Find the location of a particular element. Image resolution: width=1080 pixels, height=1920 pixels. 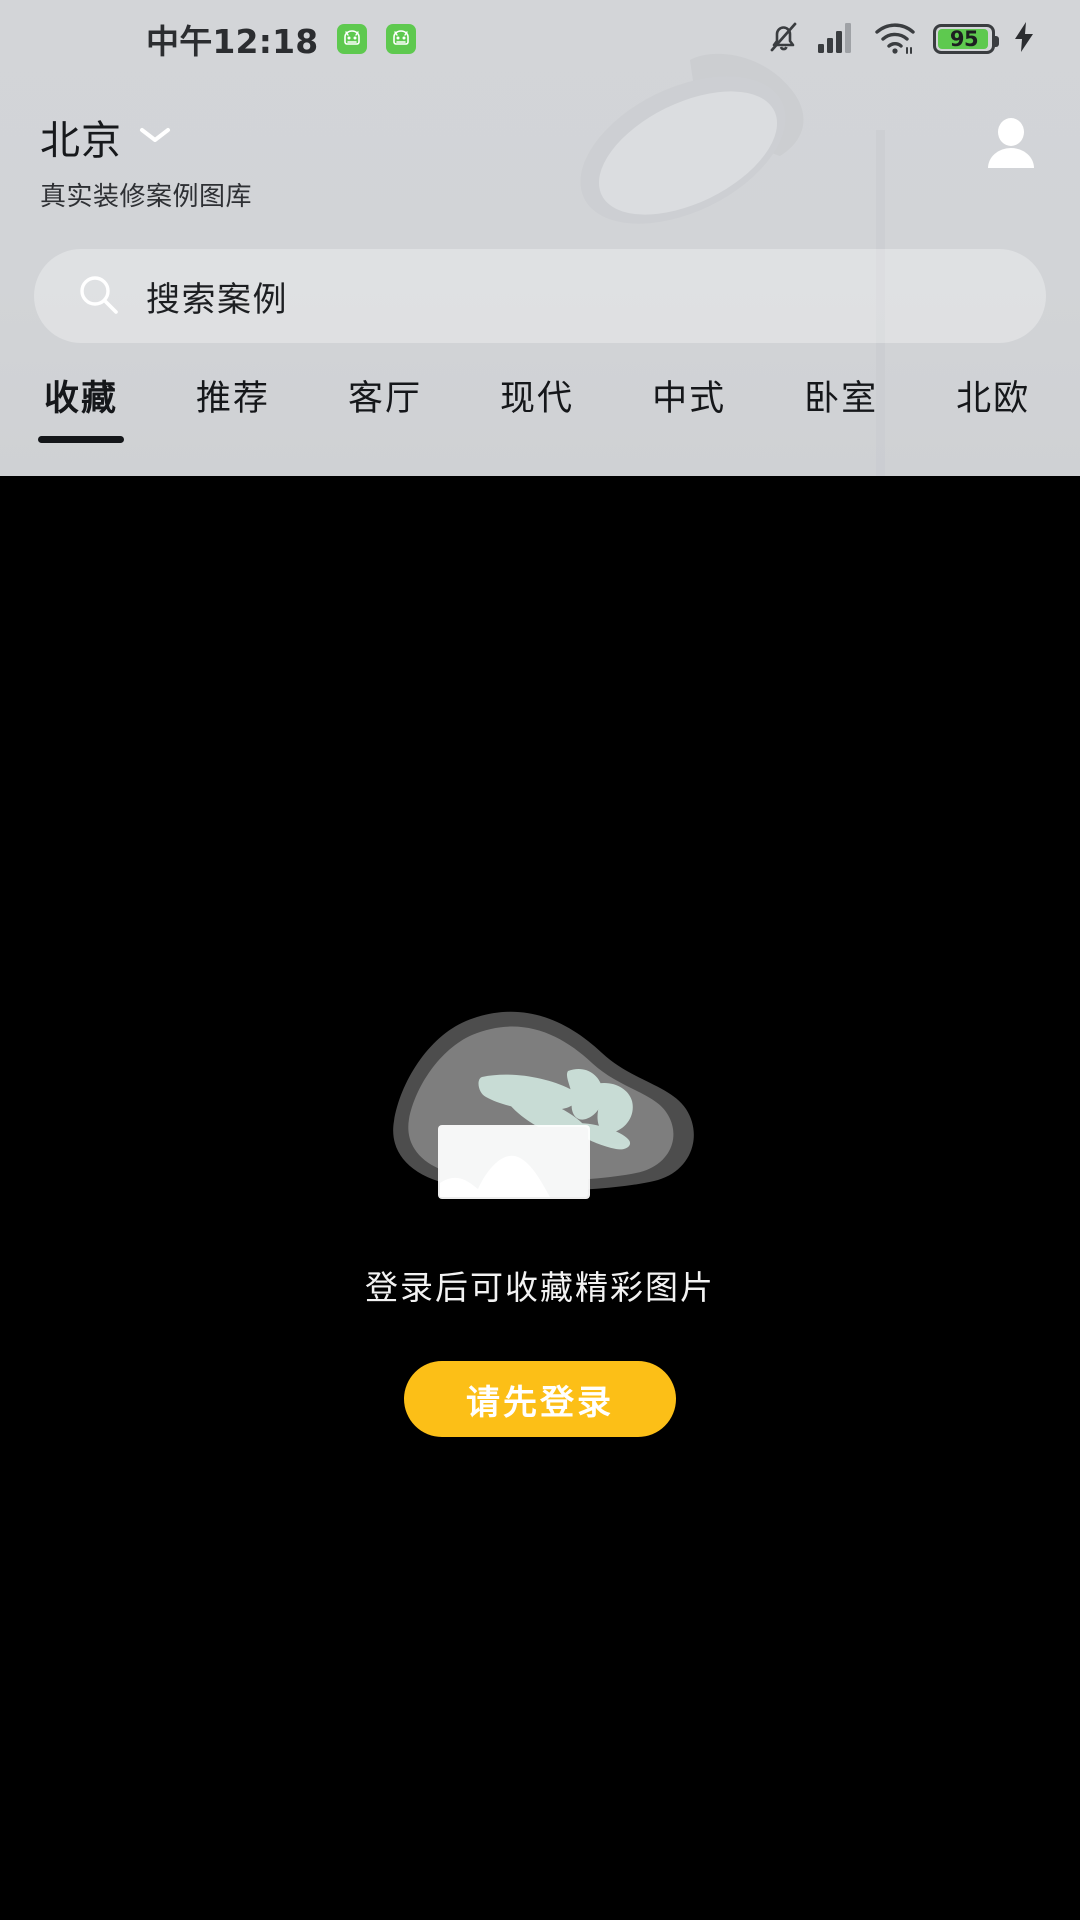

search-input: 搜索案例 is located at coordinates (540, 296).